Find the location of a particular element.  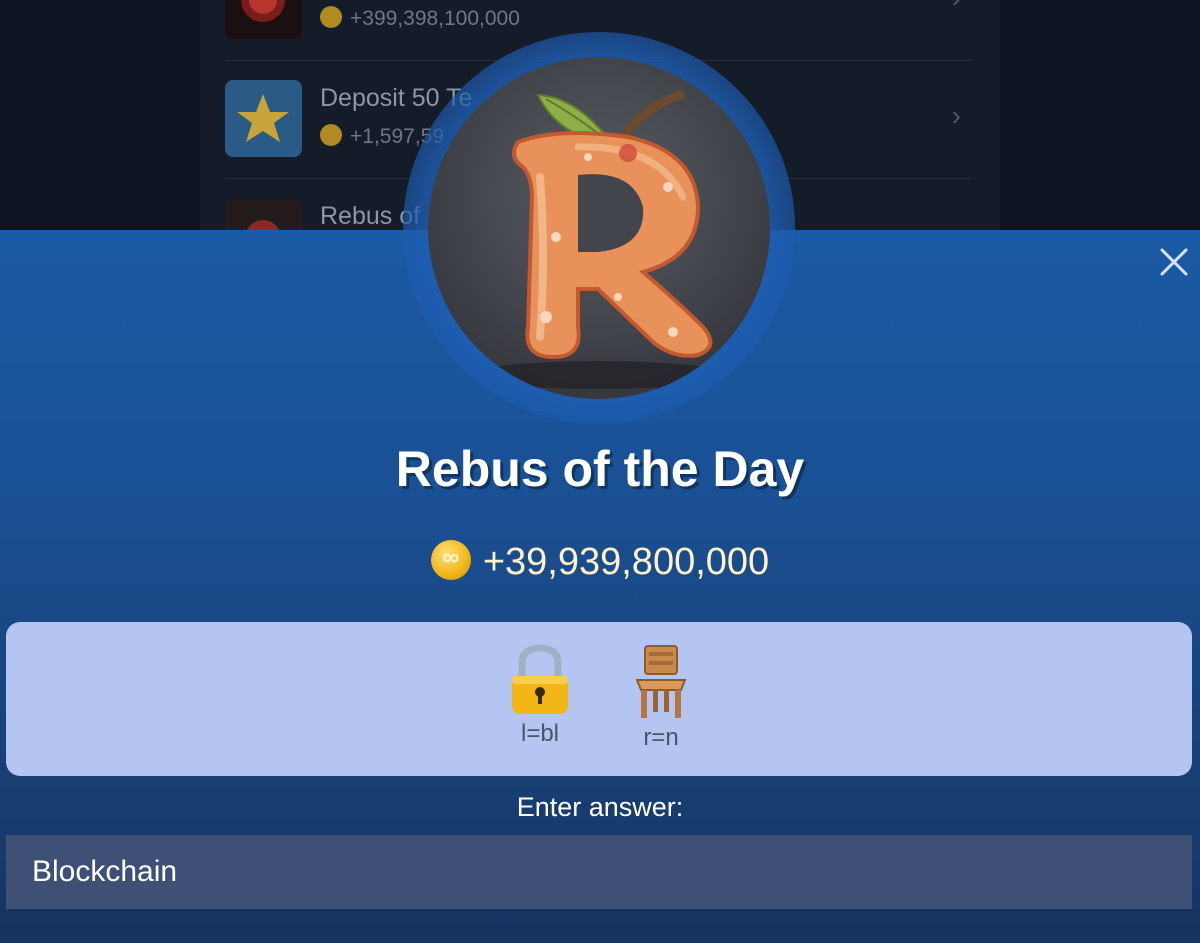

reward-amount: +39,939,800,000 is located at coordinates (600, 562).